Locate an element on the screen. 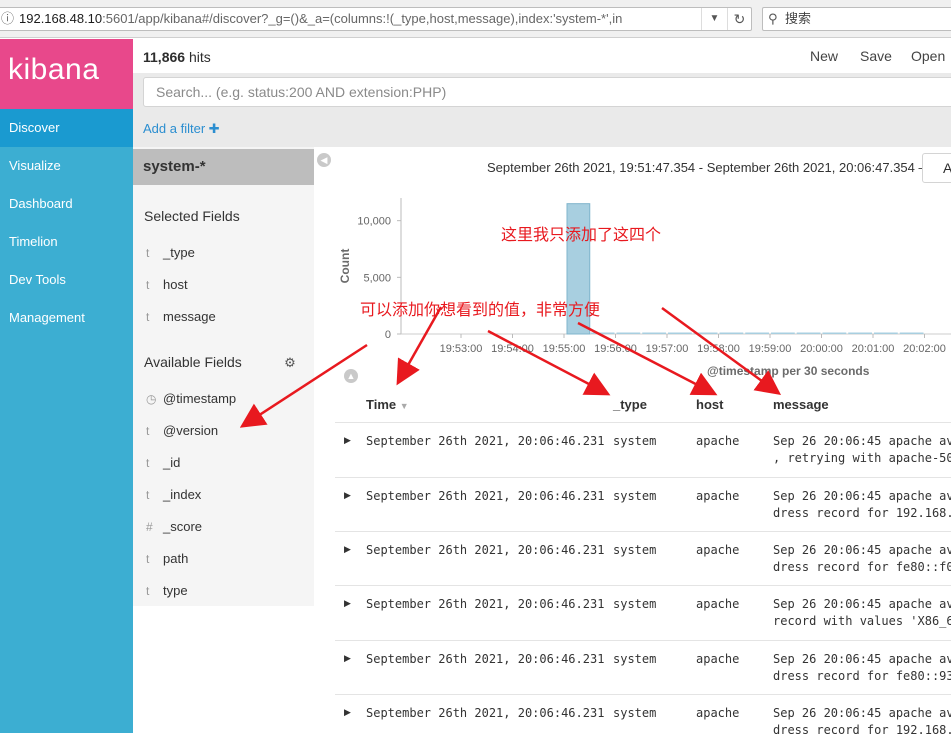 The image size is (951, 748). collapse-chart-icon: ▲ is located at coordinates (351, 376).